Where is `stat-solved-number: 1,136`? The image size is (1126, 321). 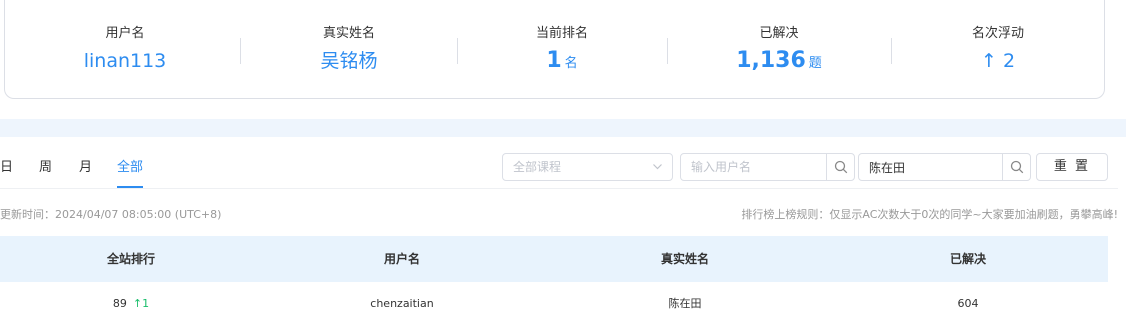 stat-solved-number: 1,136 is located at coordinates (771, 60).